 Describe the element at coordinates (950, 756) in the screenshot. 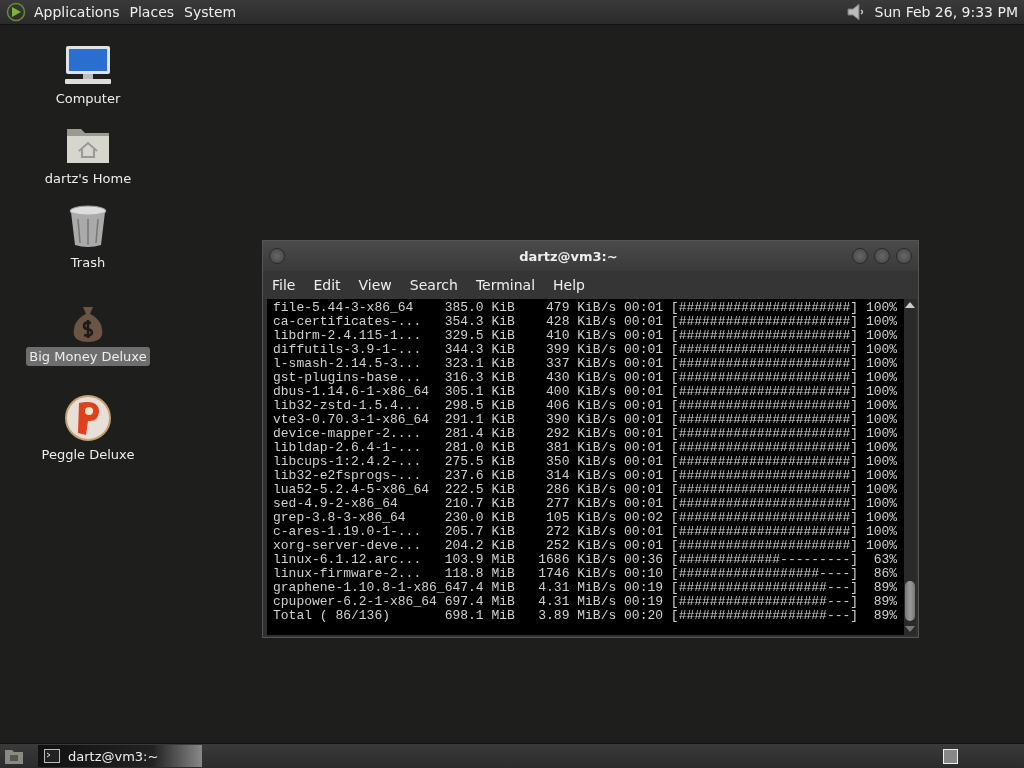

I see `workspace-switcher` at that location.